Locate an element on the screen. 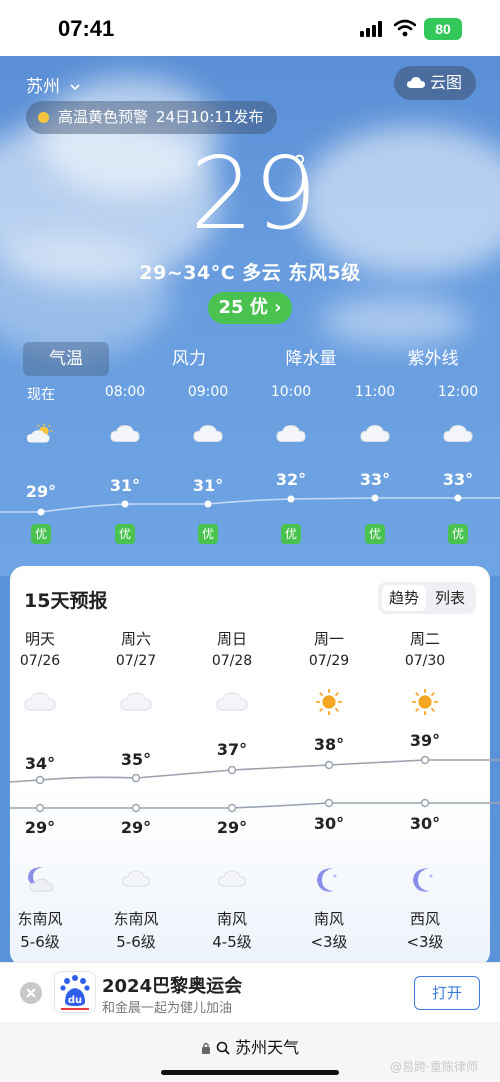 The width and height of the screenshot is (500, 1082). chevron-down-icon is located at coordinates (75, 87).